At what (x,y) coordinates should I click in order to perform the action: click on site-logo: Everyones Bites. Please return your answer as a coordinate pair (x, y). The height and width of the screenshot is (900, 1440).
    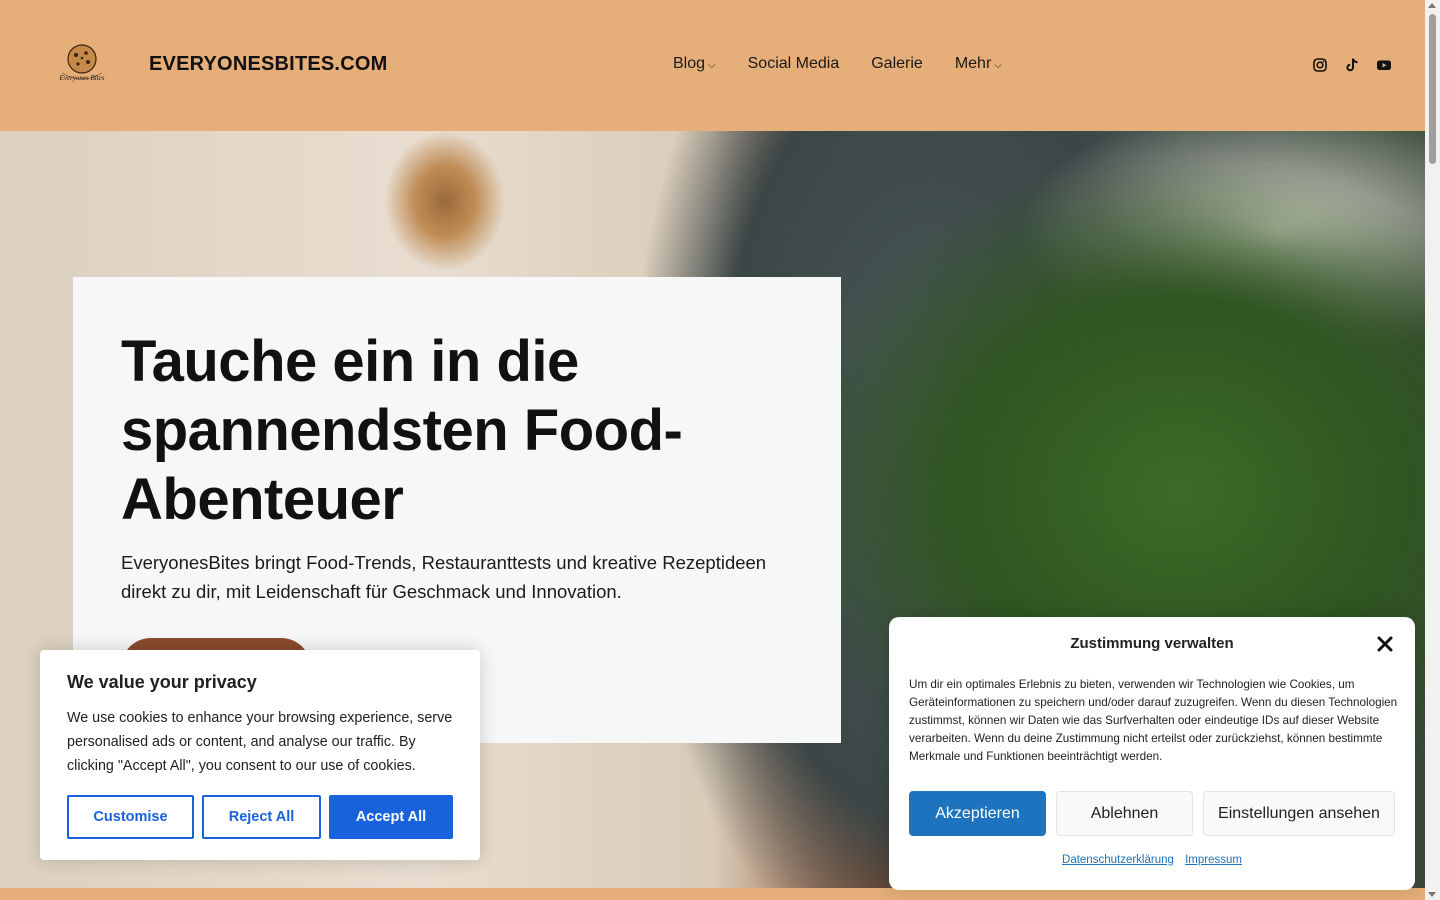
    Looking at the image, I should click on (82, 65).